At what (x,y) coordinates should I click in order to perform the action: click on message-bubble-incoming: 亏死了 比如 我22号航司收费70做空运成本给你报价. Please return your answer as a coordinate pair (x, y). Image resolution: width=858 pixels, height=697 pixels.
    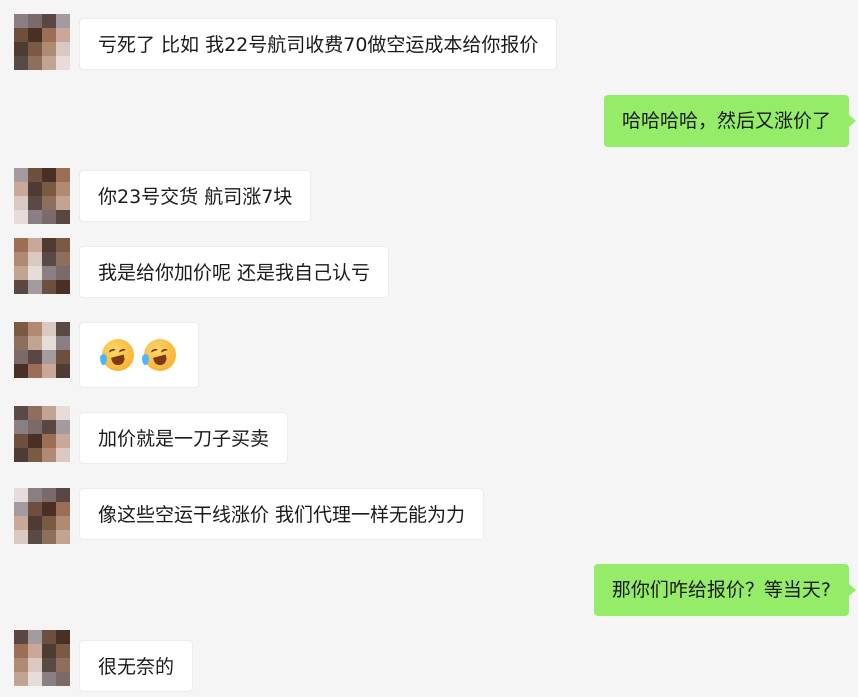
    Looking at the image, I should click on (318, 44).